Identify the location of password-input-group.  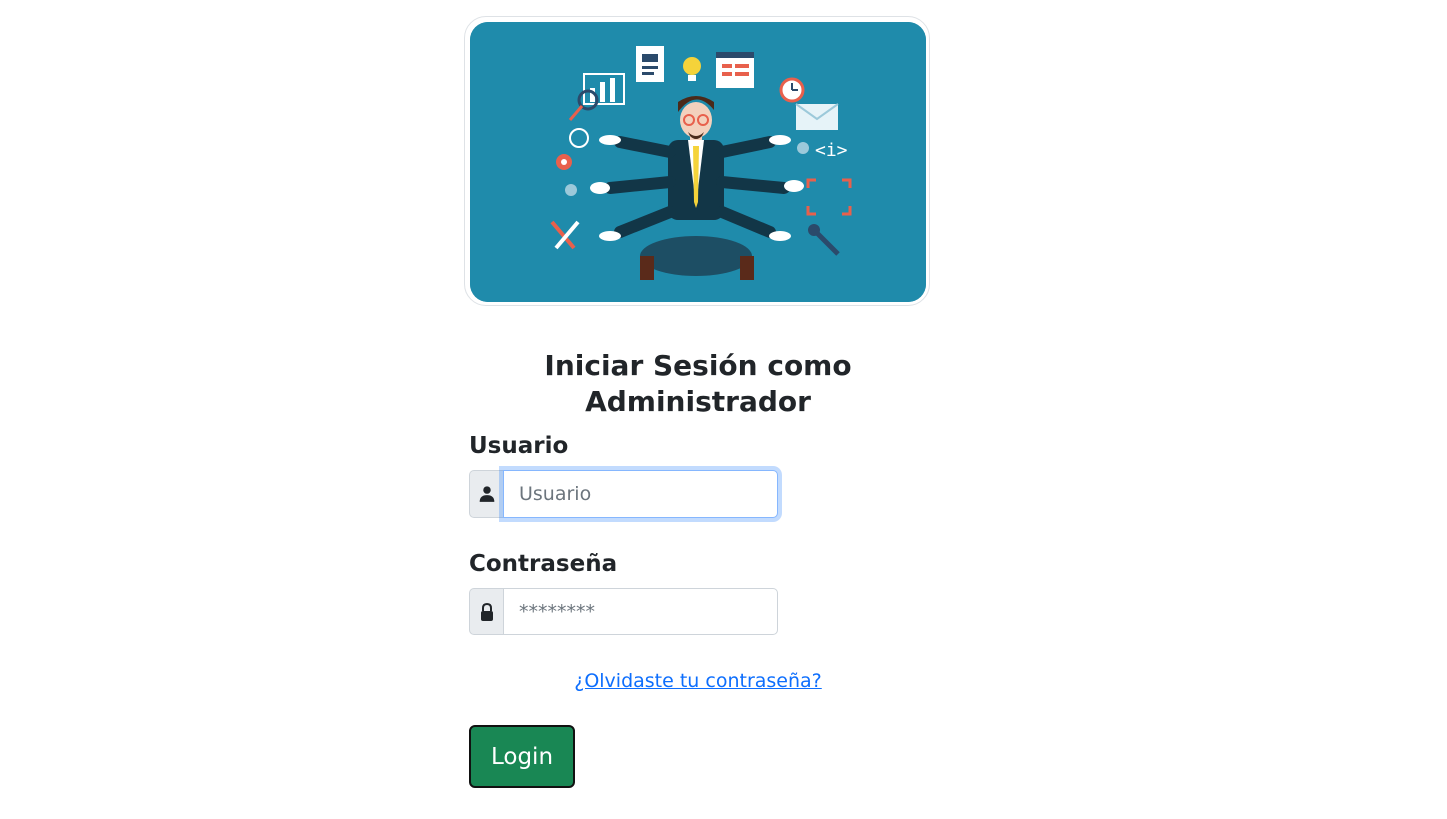
(623, 611).